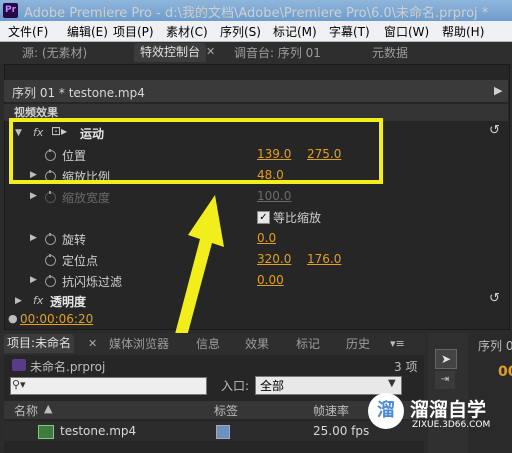  What do you see at coordinates (349, 31) in the screenshot?
I see `menu-title: 字幕(T)` at bounding box center [349, 31].